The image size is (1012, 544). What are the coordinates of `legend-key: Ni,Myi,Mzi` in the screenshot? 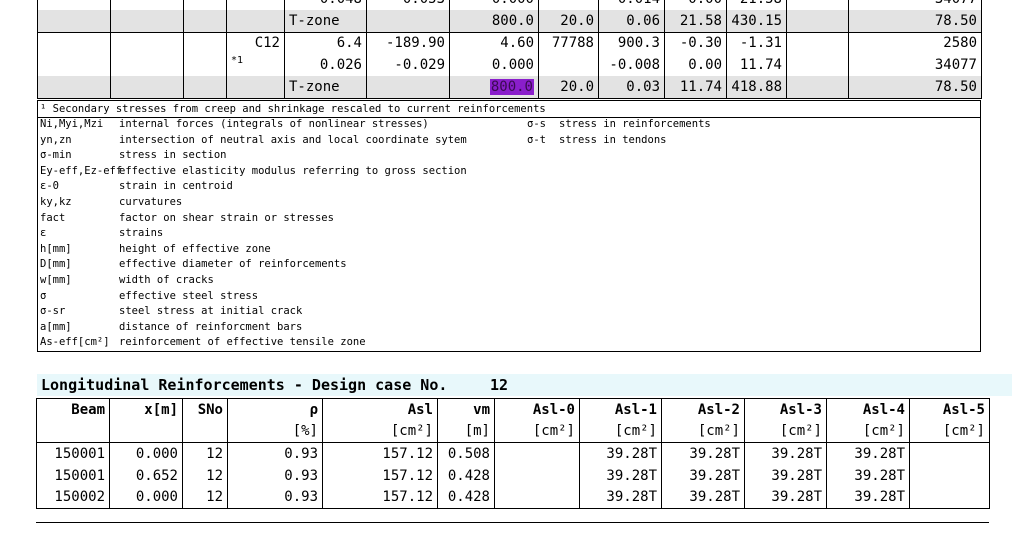 It's located at (72, 124).